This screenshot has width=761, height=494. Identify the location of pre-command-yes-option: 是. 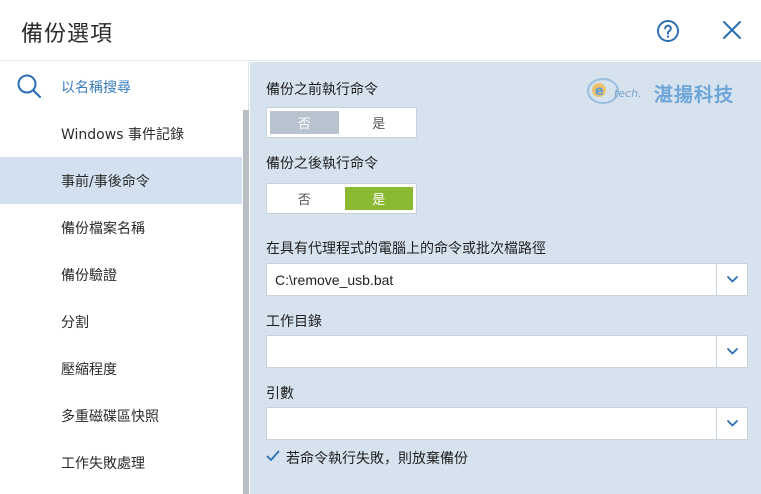
(379, 122).